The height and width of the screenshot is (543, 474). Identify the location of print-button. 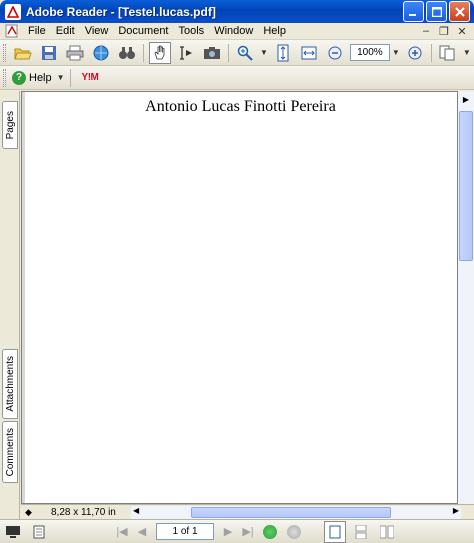
(75, 53).